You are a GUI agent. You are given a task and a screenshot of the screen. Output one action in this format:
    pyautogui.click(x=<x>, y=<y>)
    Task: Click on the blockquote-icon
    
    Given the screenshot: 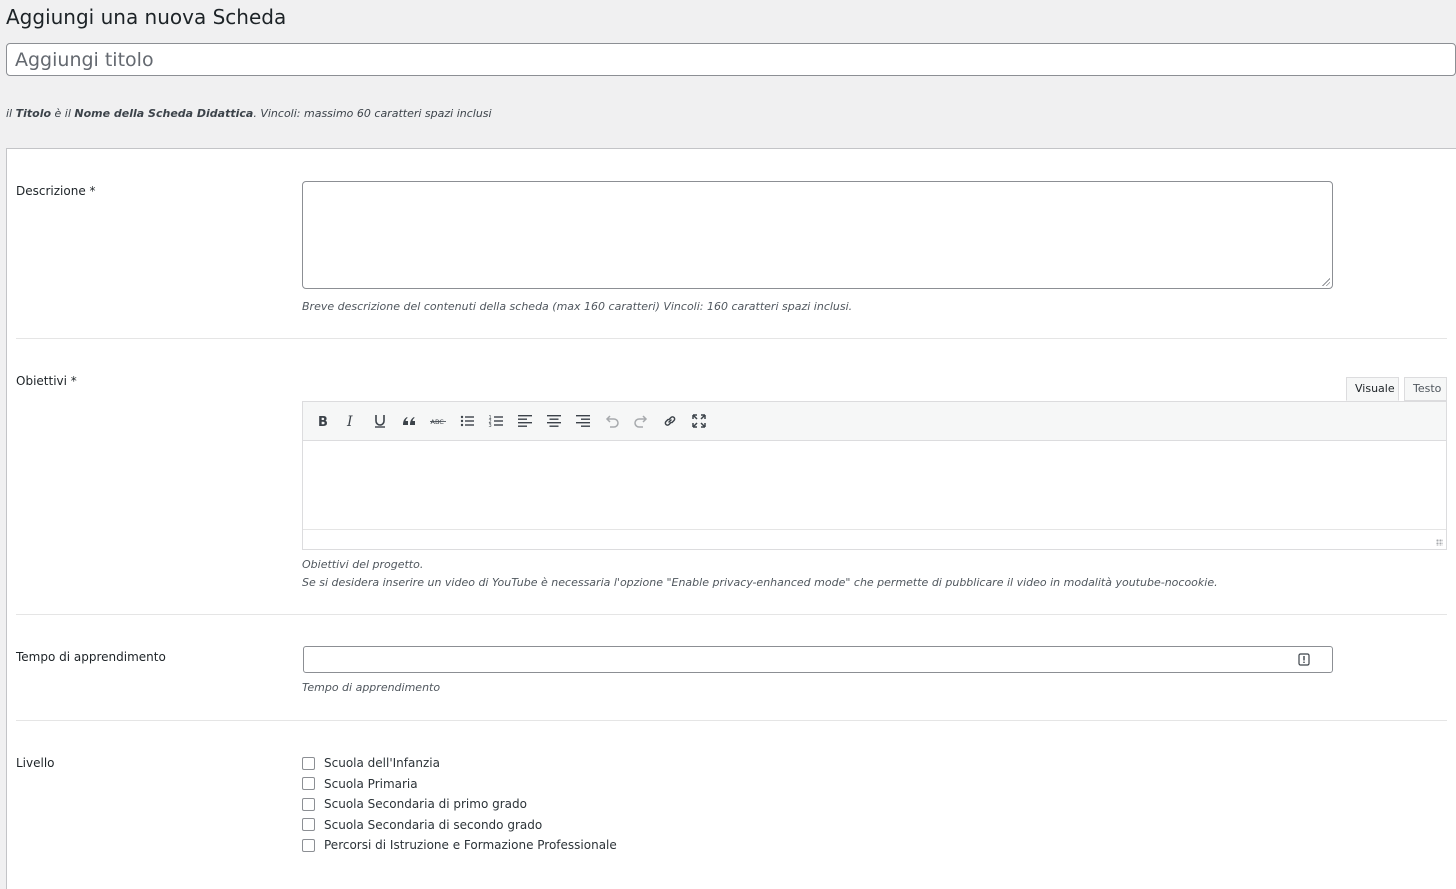 What is the action you would take?
    pyautogui.click(x=408, y=421)
    